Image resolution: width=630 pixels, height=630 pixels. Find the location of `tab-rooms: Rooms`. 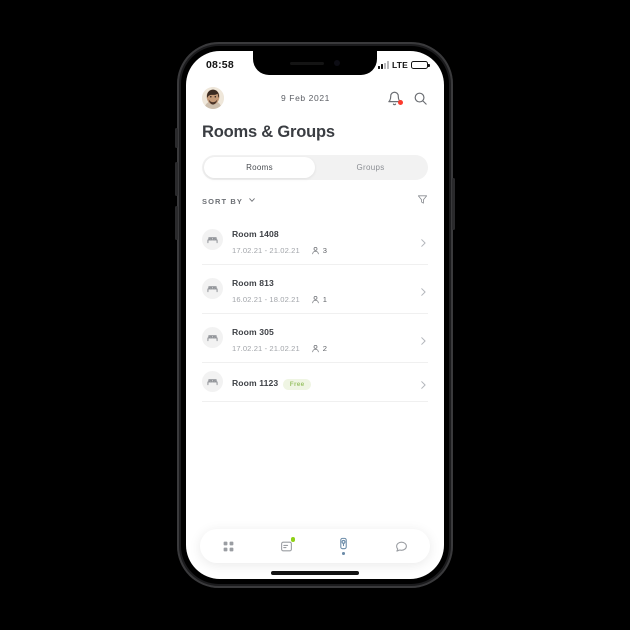

tab-rooms: Rooms is located at coordinates (259, 167).